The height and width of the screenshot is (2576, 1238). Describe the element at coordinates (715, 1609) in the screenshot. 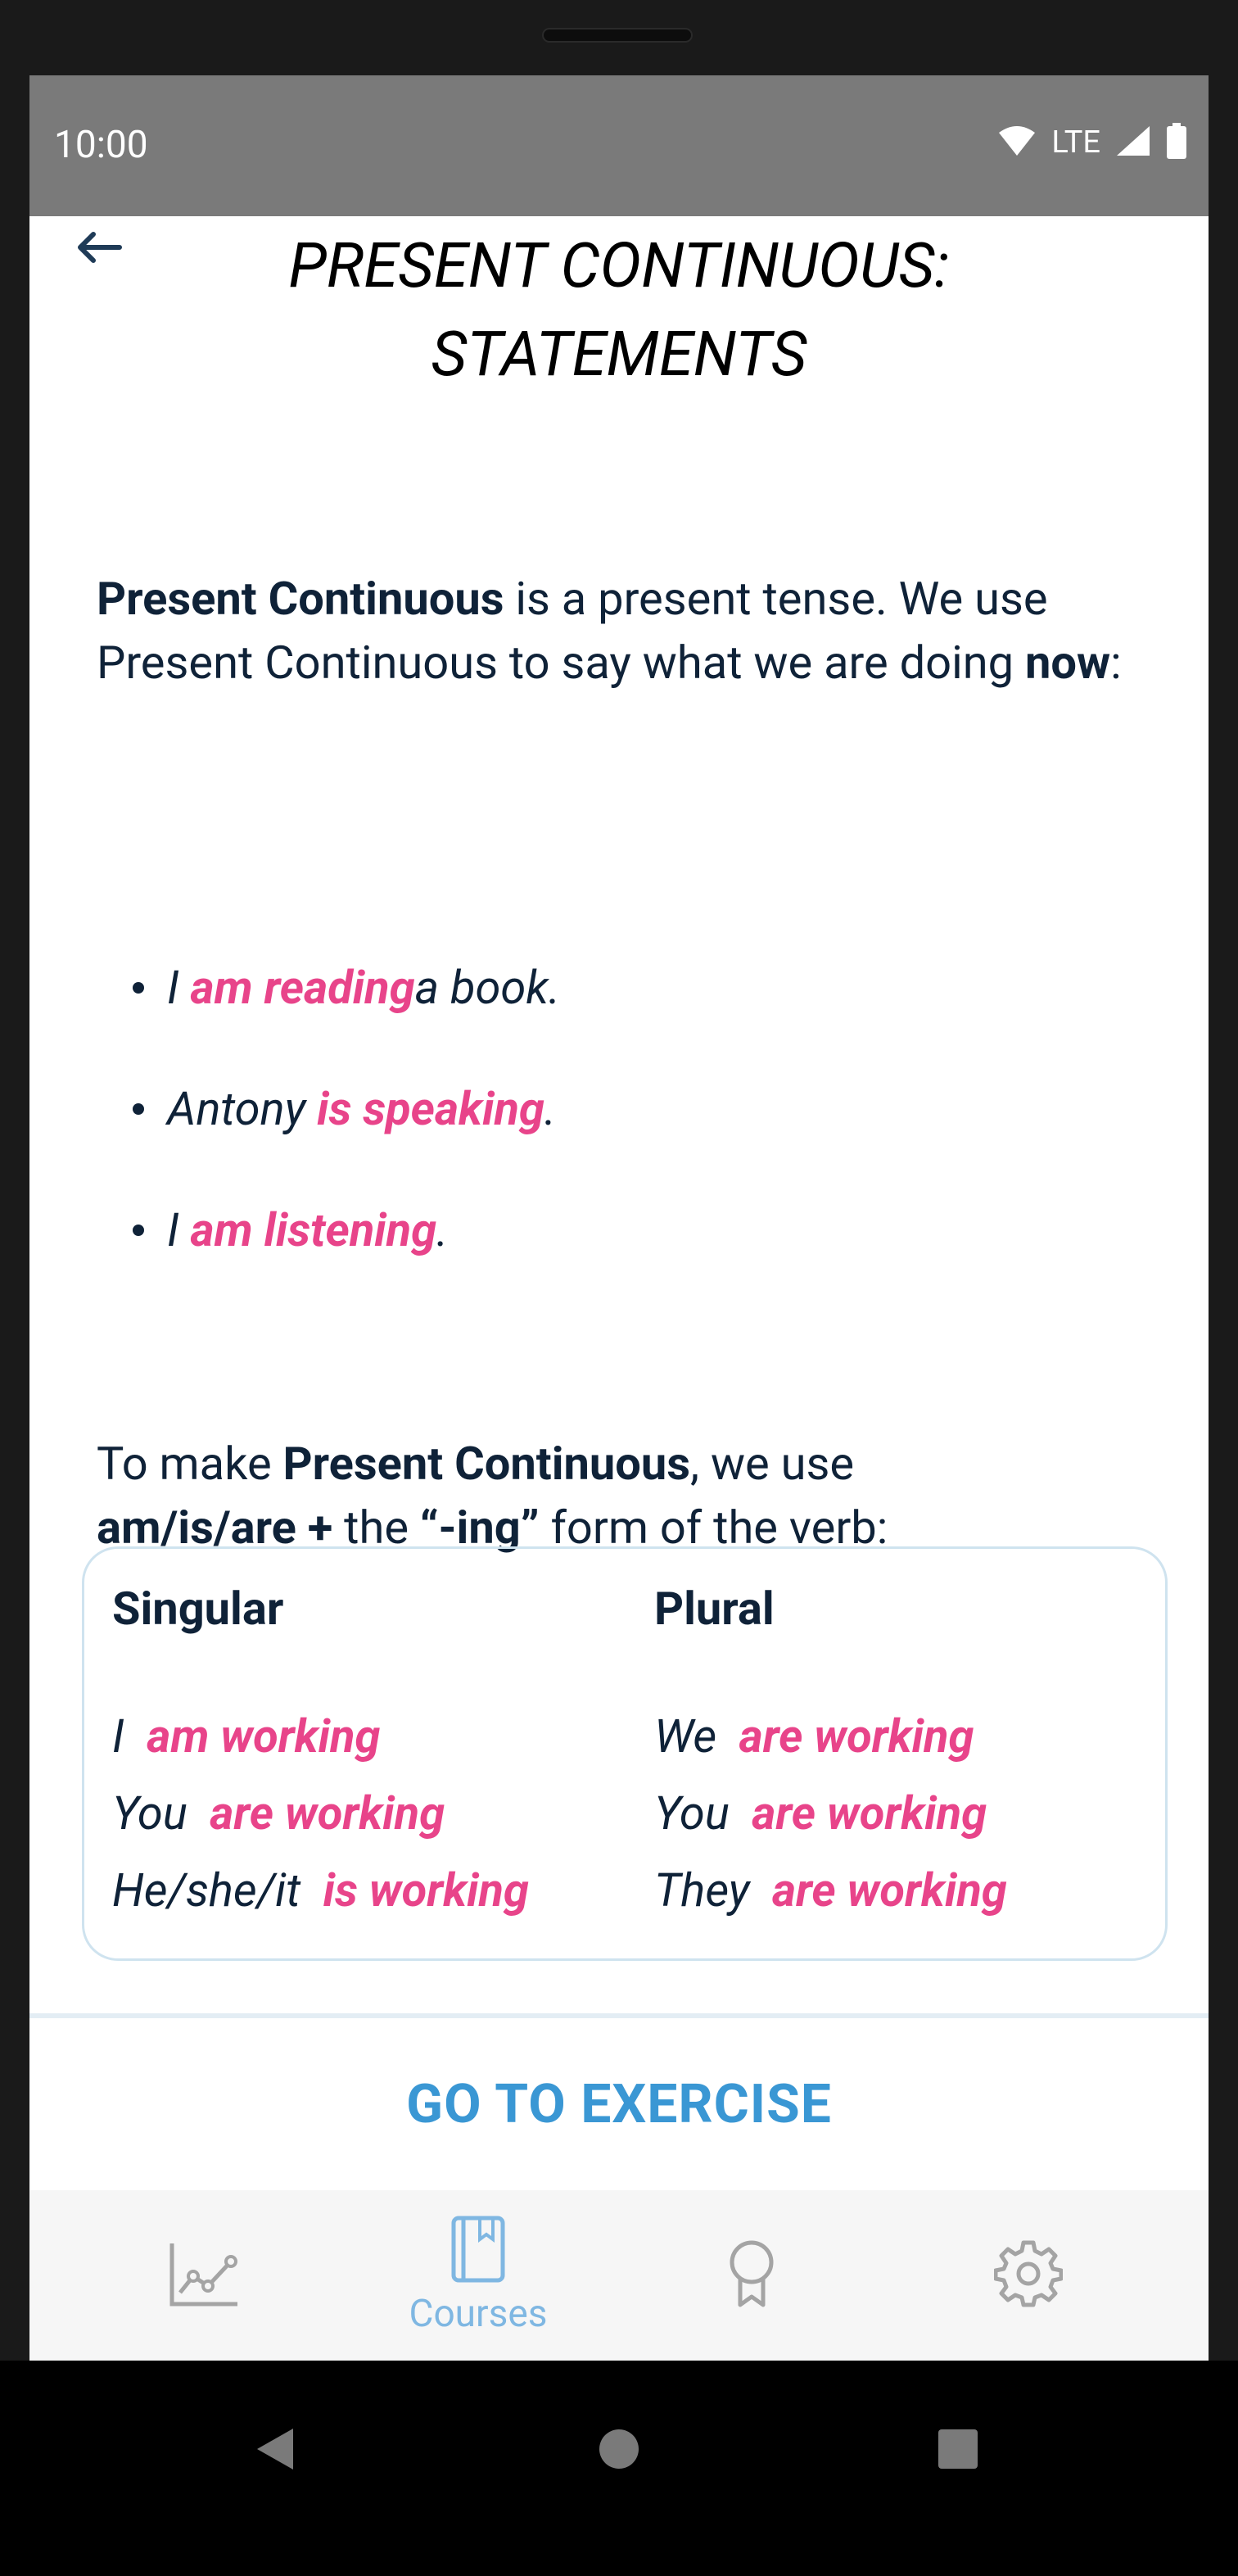

I see `plural-header: Plural` at that location.